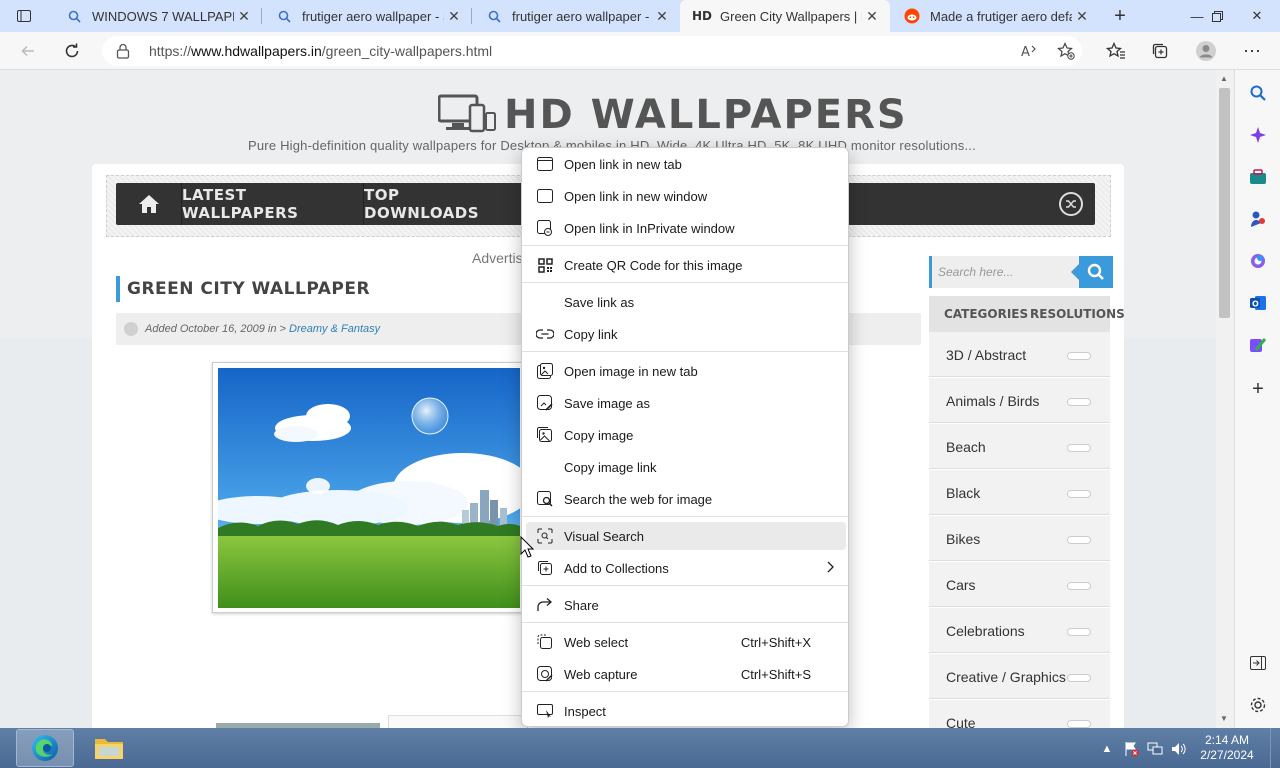  Describe the element at coordinates (109, 748) in the screenshot. I see `file-explorer-icon` at that location.